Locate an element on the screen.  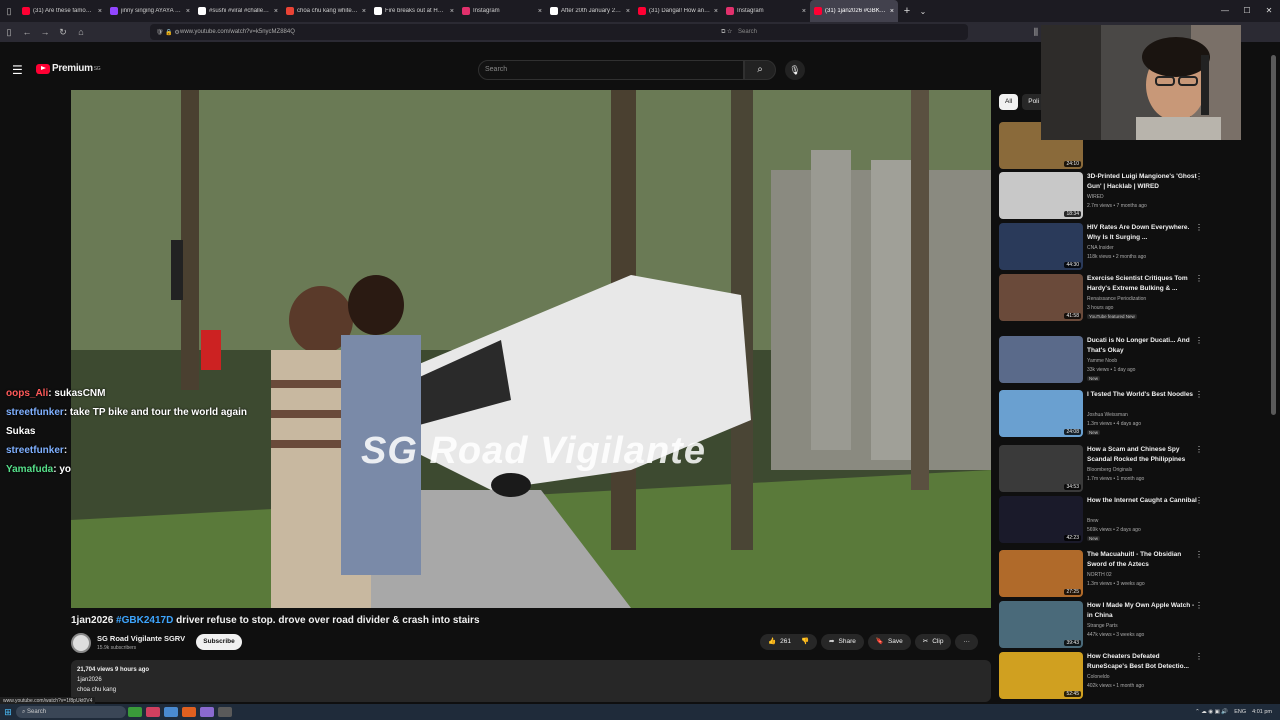
sidebar-toggle-icon: ▯ is located at coordinates (9, 11).